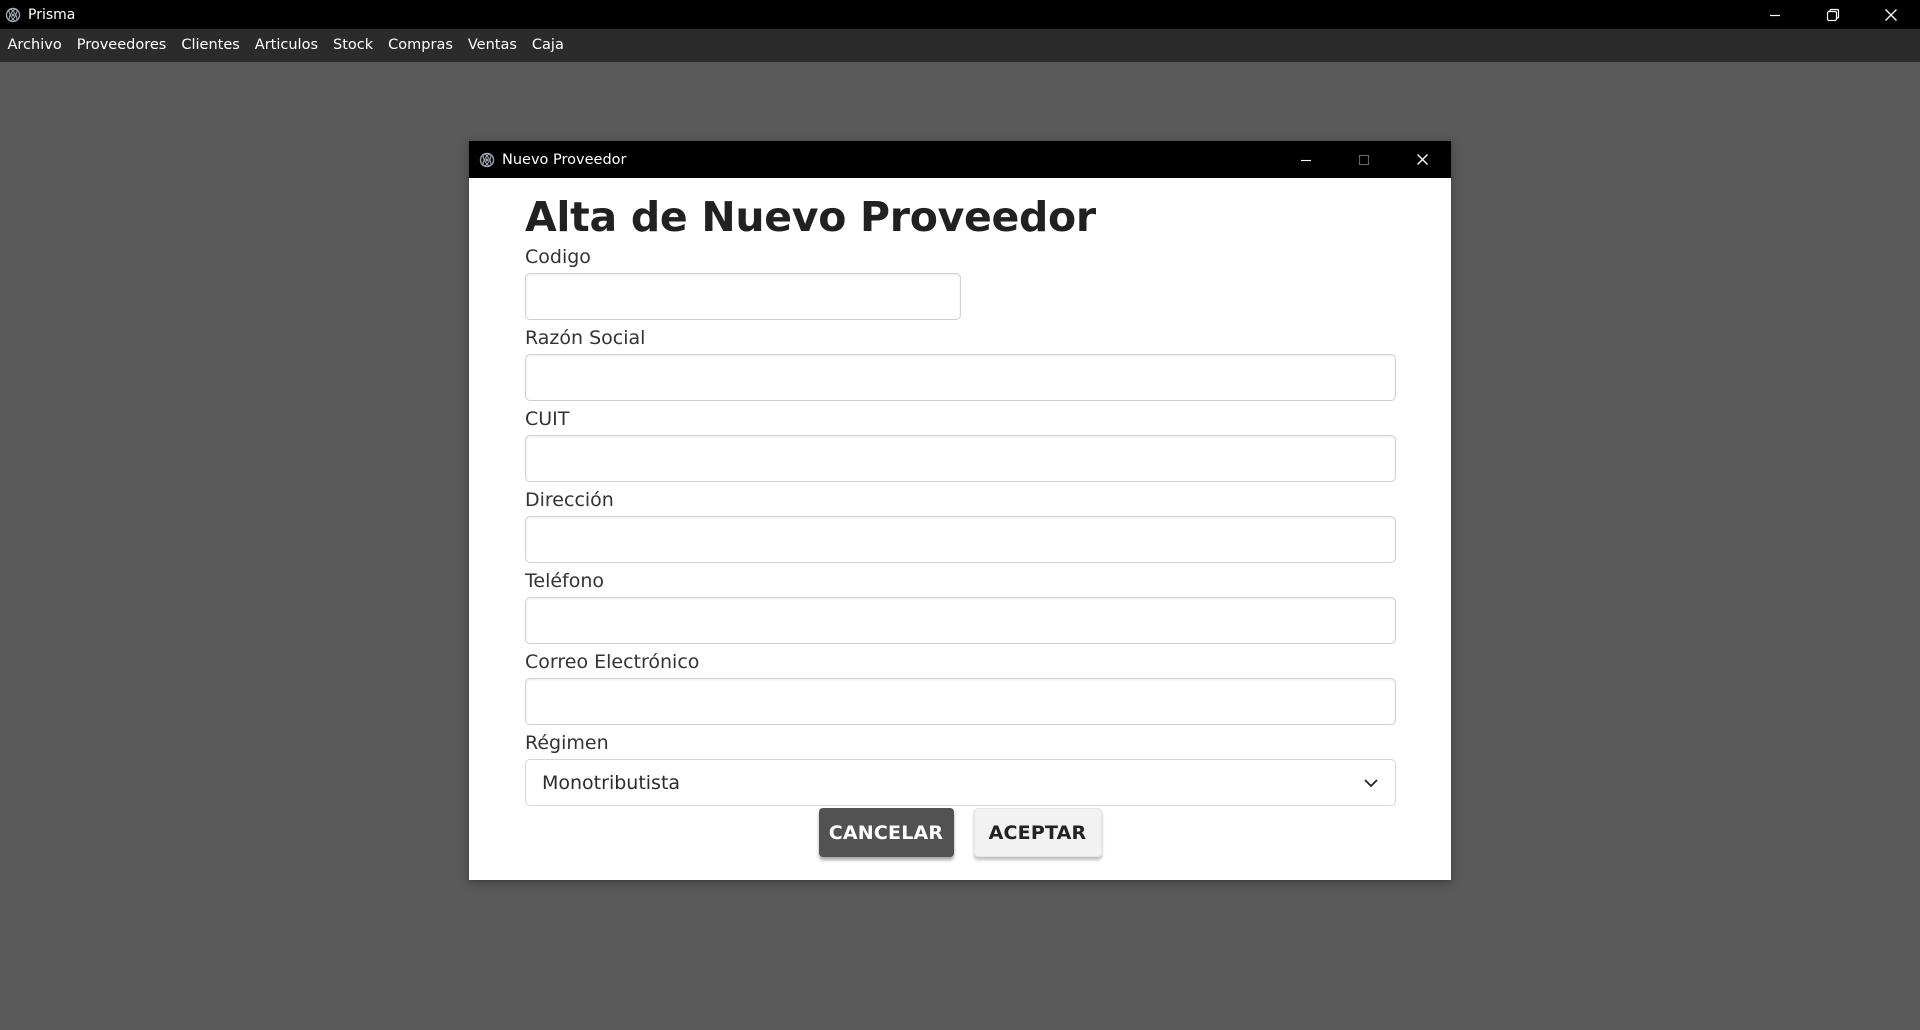 This screenshot has width=1920, height=1030. What do you see at coordinates (960, 159) in the screenshot?
I see `dialog-titlebar: Nuevo Proveedor` at bounding box center [960, 159].